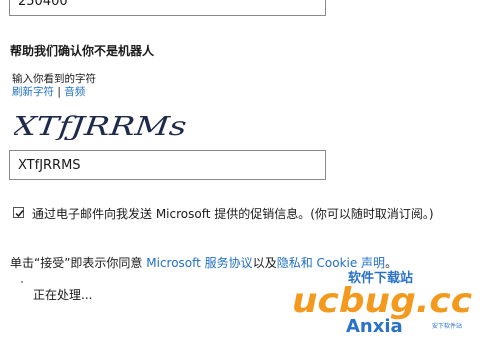 The height and width of the screenshot is (346, 483). I want to click on site-watermark-logo: 软件下载站 ucbug.cc Anxia 安下软件站, so click(382, 303).